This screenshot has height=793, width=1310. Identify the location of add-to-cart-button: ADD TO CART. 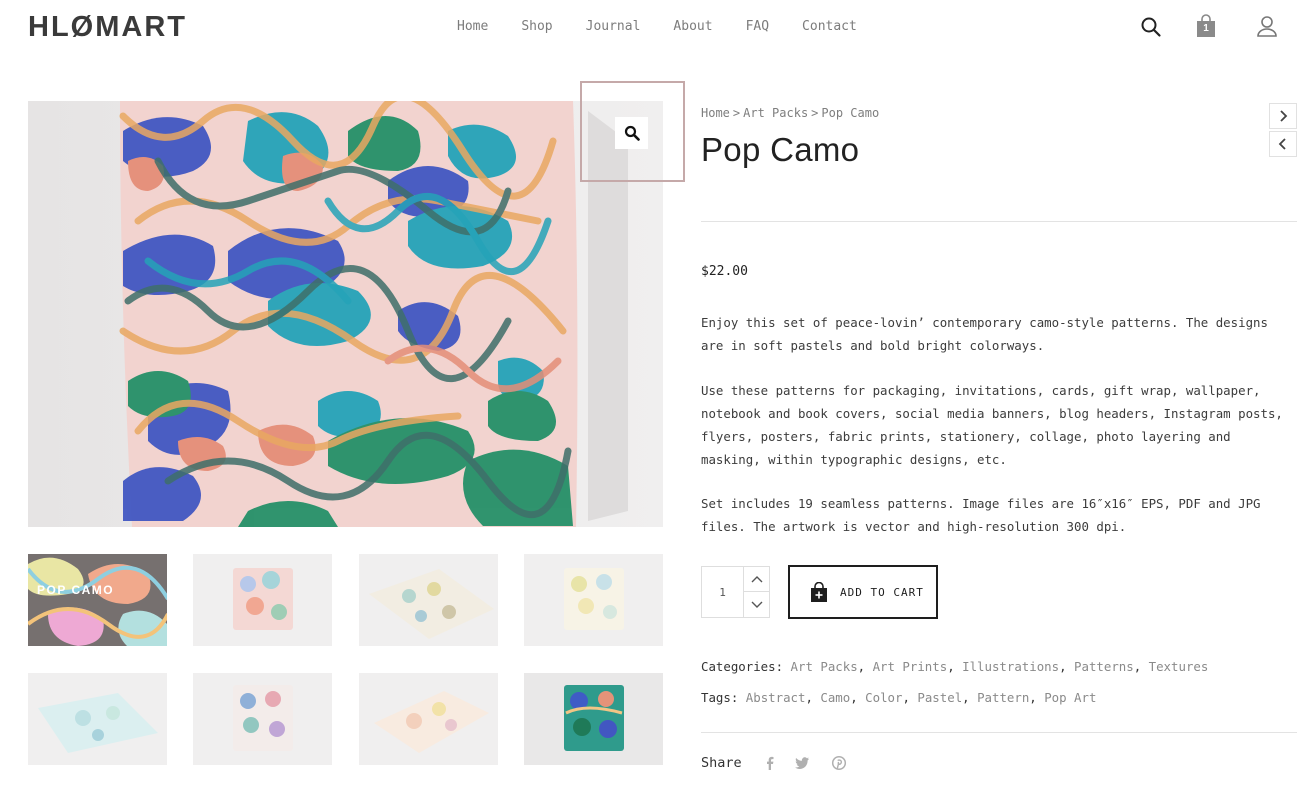
(863, 592).